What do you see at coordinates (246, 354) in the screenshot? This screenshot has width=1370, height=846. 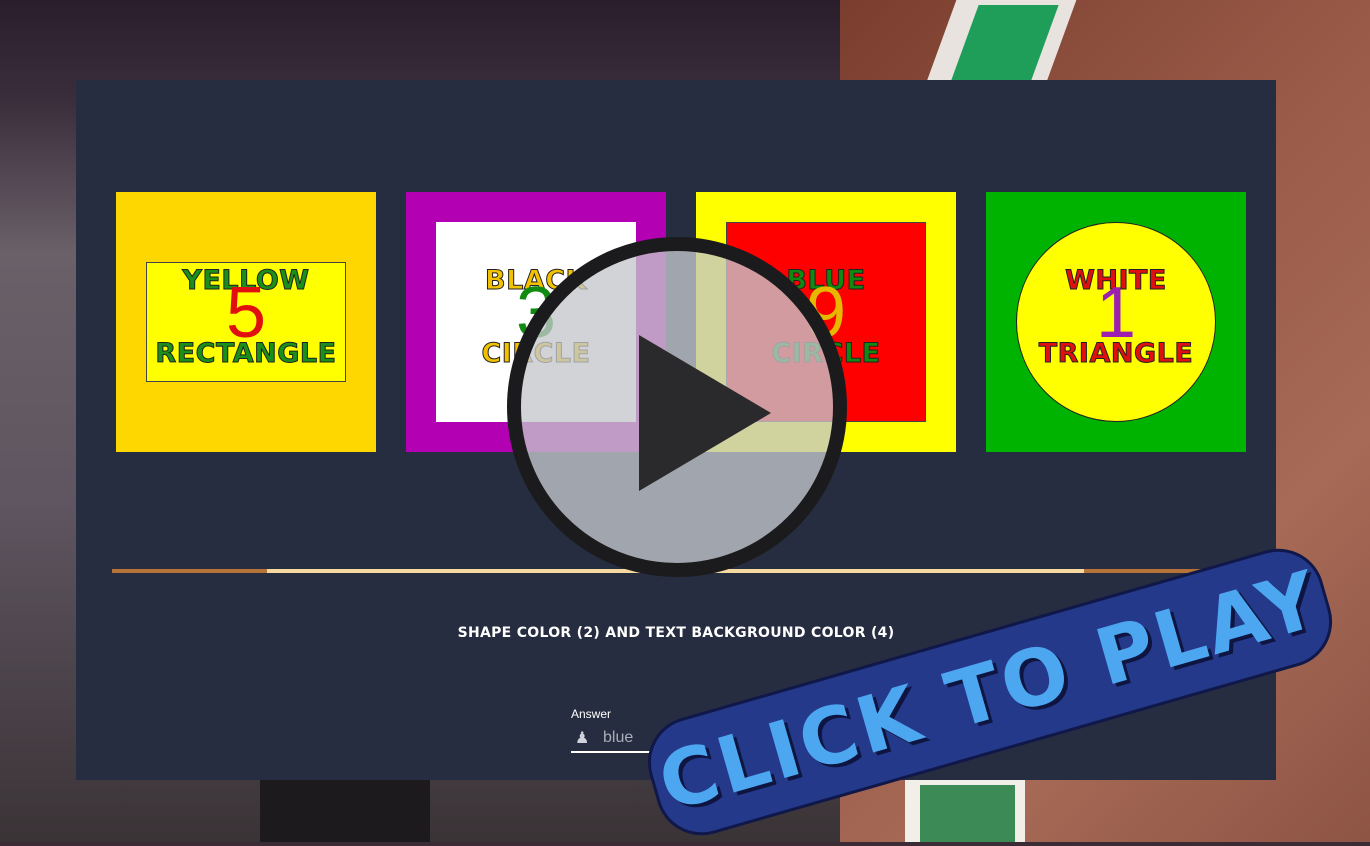 I see `card-bottom-word: RECTANGLE` at bounding box center [246, 354].